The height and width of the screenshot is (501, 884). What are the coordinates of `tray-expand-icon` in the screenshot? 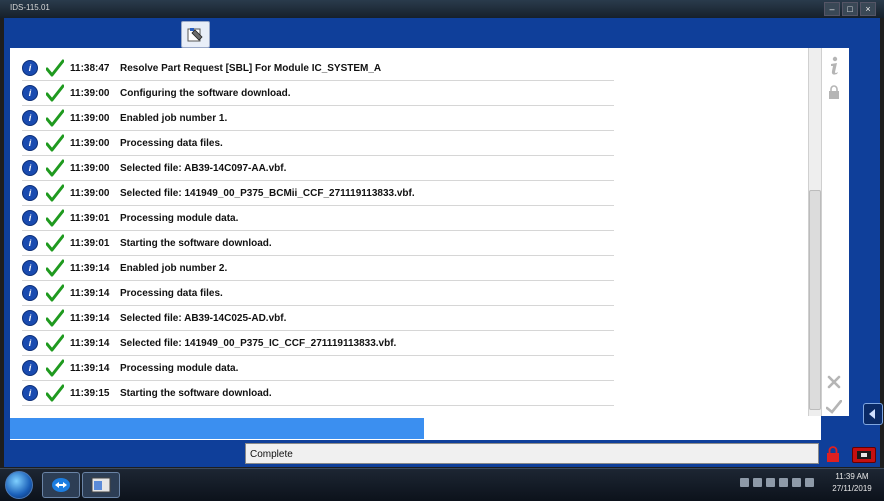 It's located at (744, 482).